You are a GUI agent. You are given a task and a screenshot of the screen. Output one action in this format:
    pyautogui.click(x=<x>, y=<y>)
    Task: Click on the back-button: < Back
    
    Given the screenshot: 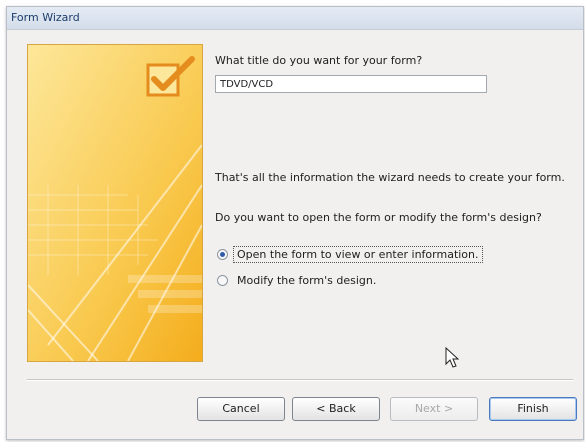 What is the action you would take?
    pyautogui.click(x=336, y=409)
    